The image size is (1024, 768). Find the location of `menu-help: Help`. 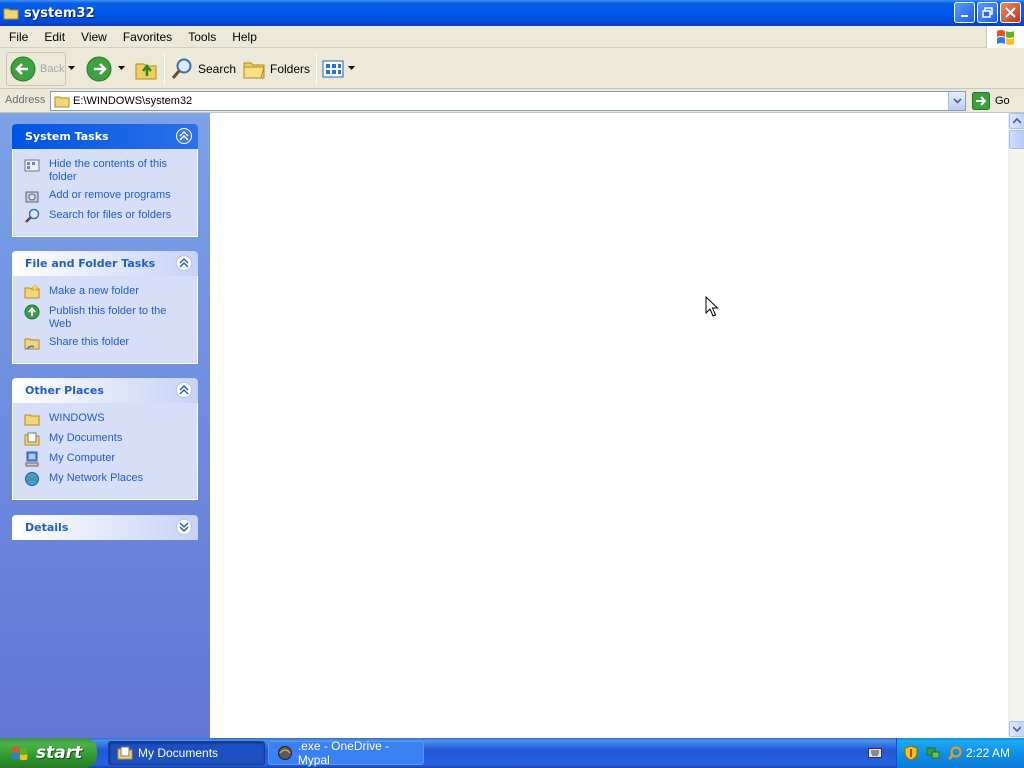

menu-help: Help is located at coordinates (243, 37).